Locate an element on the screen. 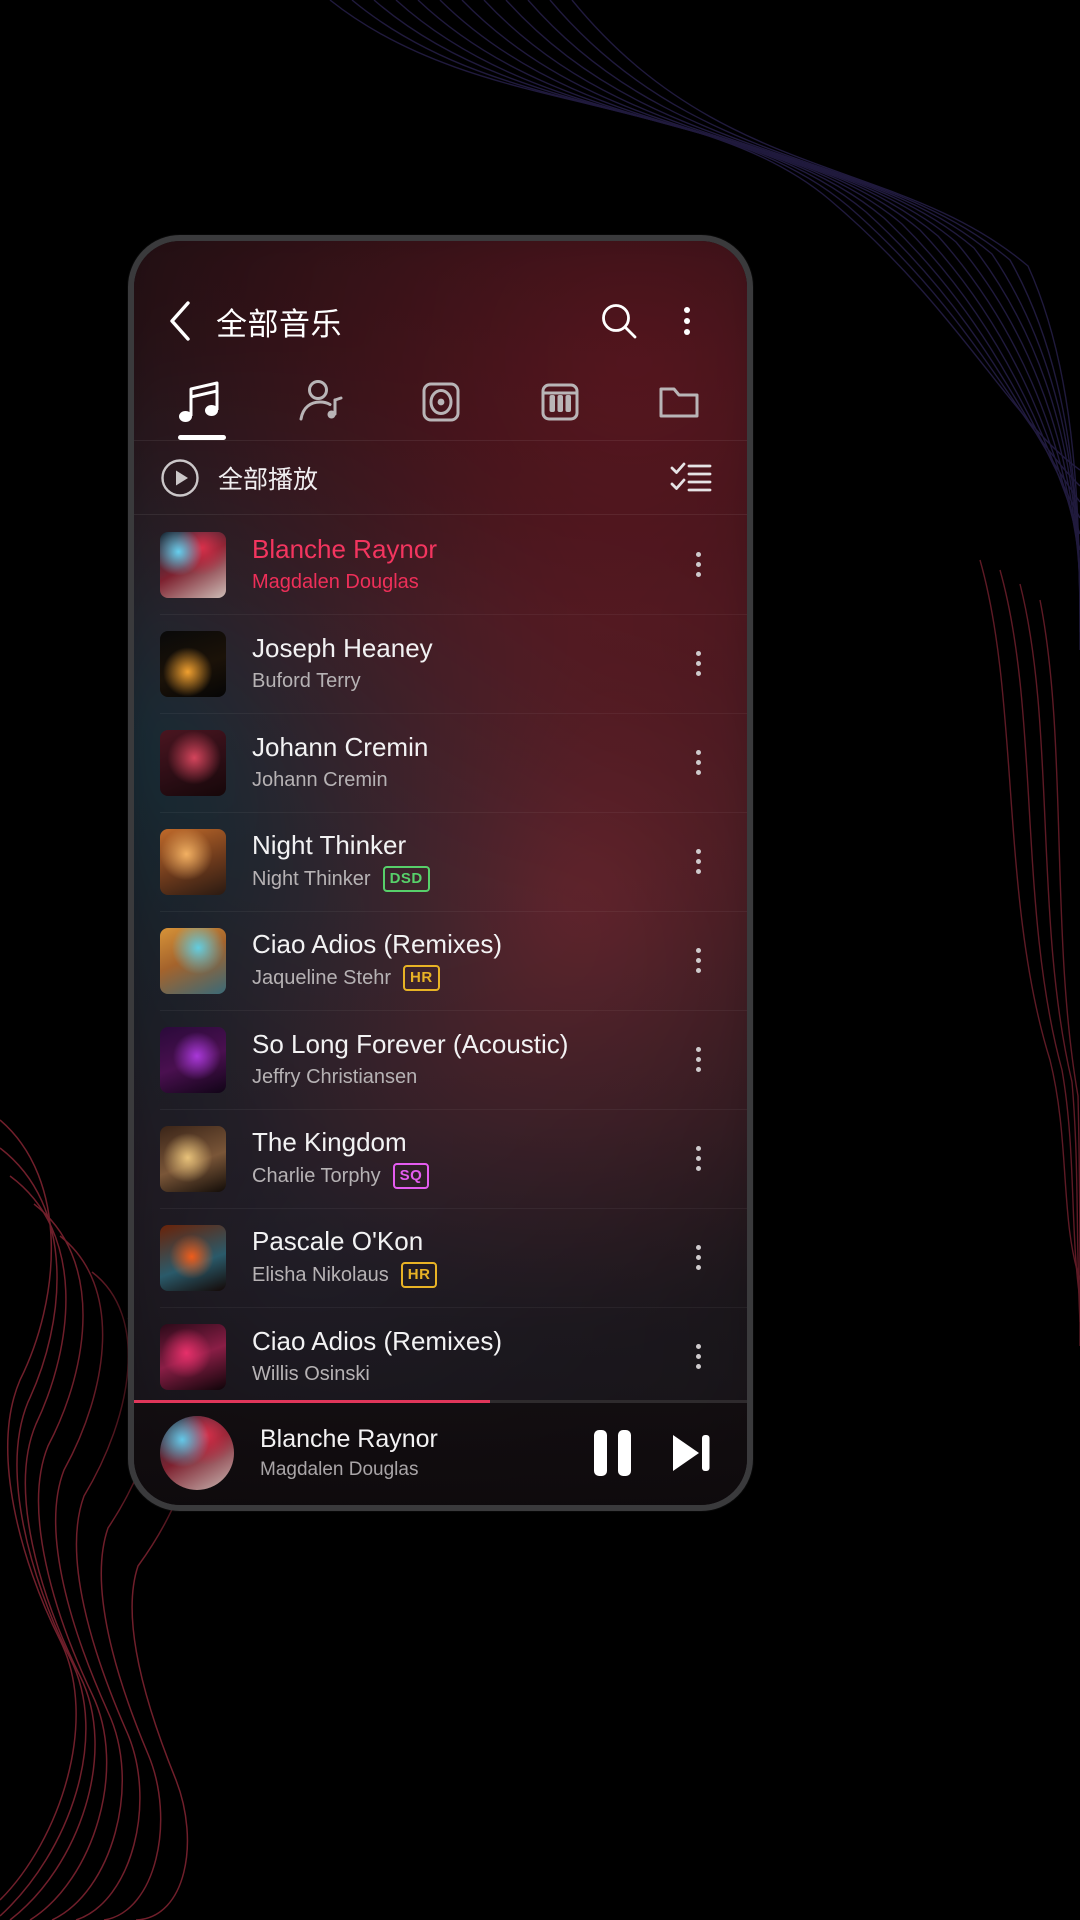 This screenshot has width=1080, height=1920. chevron-left-icon is located at coordinates (180, 321).